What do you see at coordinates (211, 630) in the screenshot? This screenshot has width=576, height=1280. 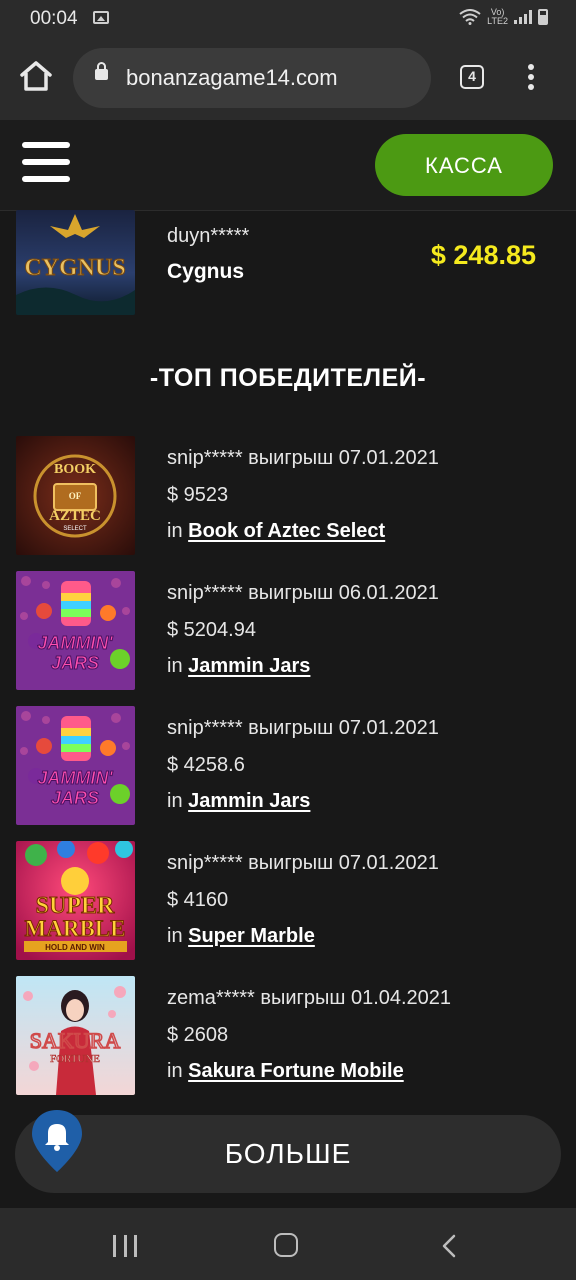 I see `winner-amount: $ 5204.94` at bounding box center [211, 630].